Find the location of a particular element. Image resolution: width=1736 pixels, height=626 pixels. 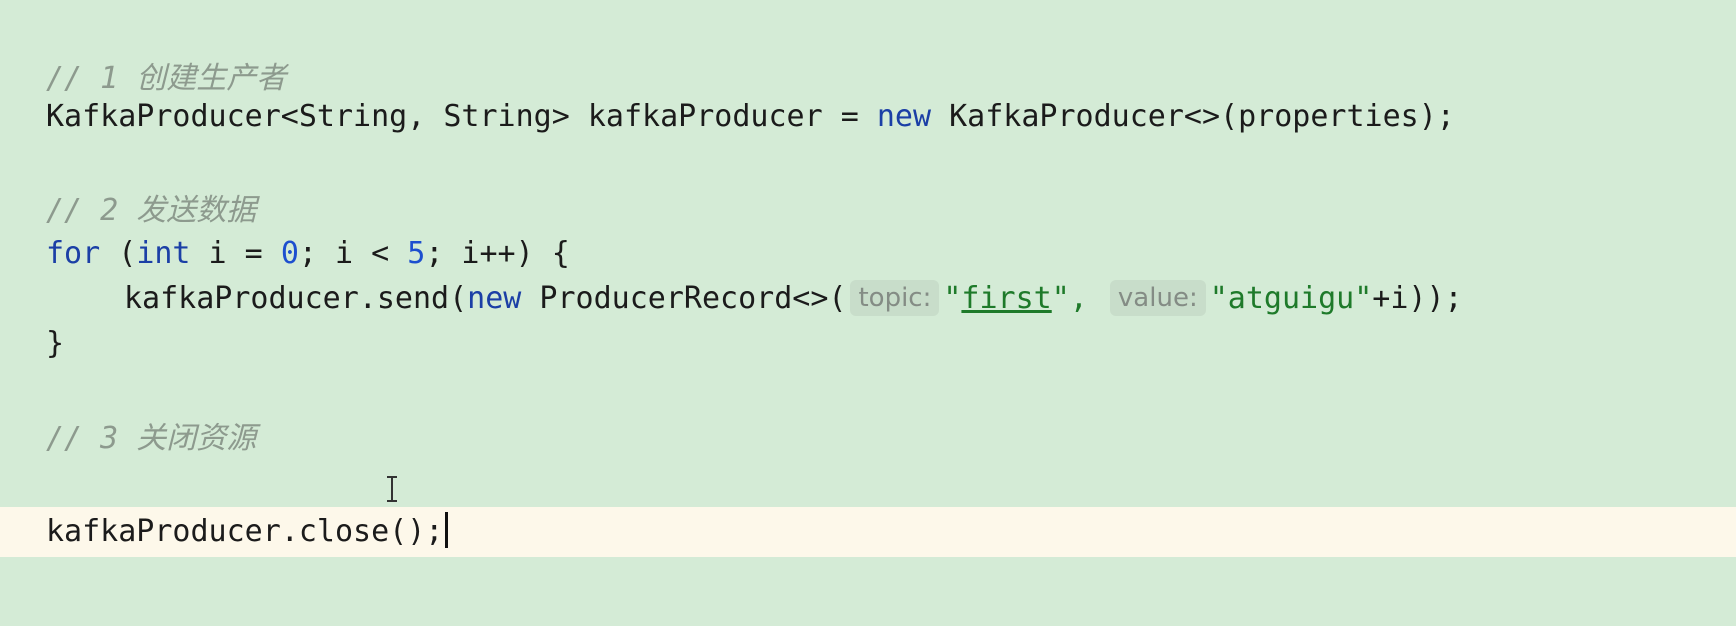

code-line-close-brace: } is located at coordinates (868, 344).